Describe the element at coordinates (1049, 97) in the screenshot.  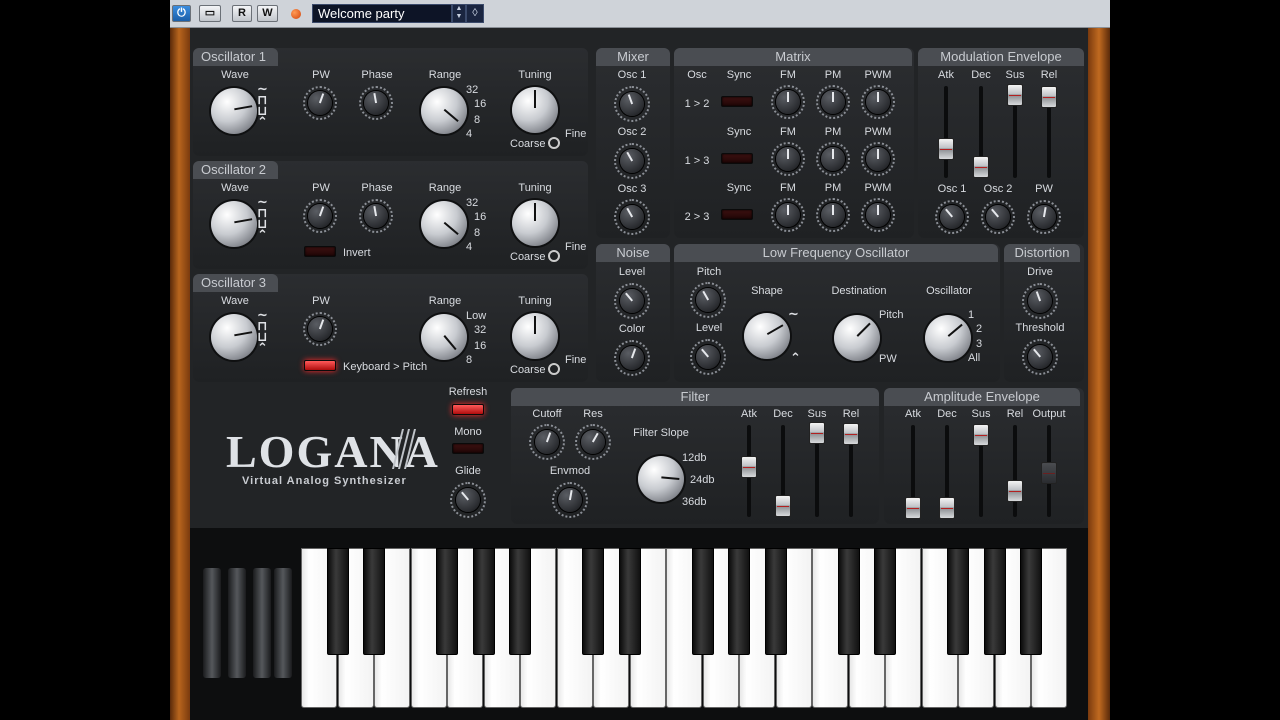
I see `mod-env-rel-slider` at that location.